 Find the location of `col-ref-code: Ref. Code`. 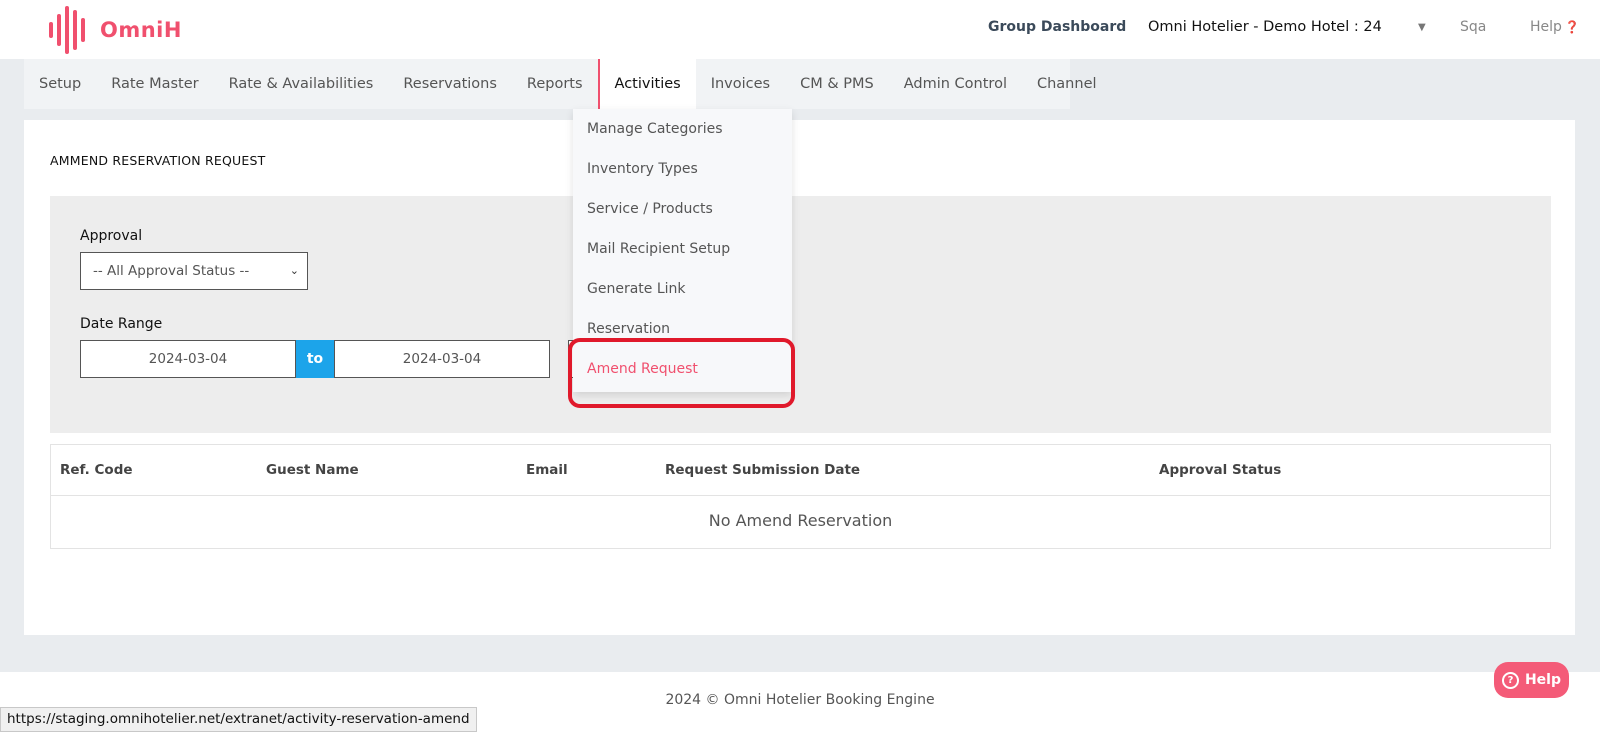

col-ref-code: Ref. Code is located at coordinates (96, 470).